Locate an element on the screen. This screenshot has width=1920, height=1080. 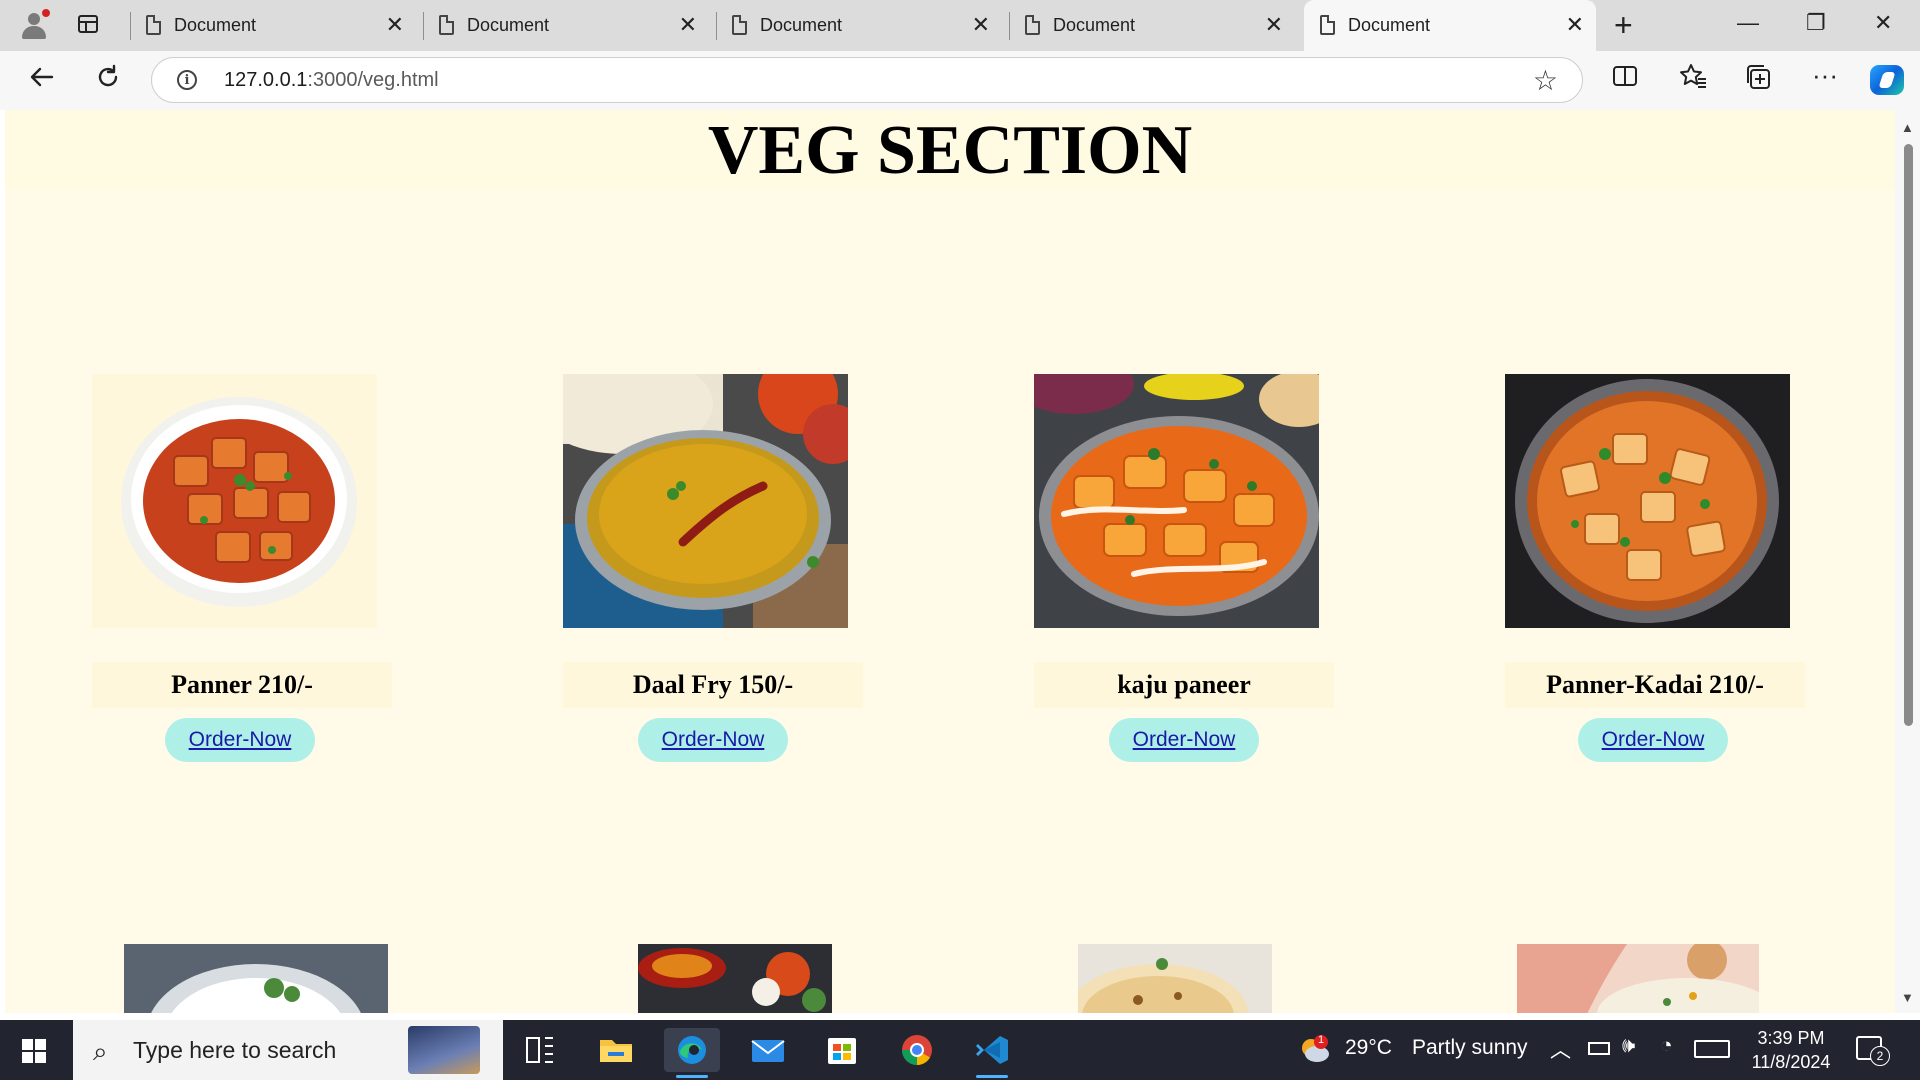
split-screen-icon is located at coordinates (1625, 79).